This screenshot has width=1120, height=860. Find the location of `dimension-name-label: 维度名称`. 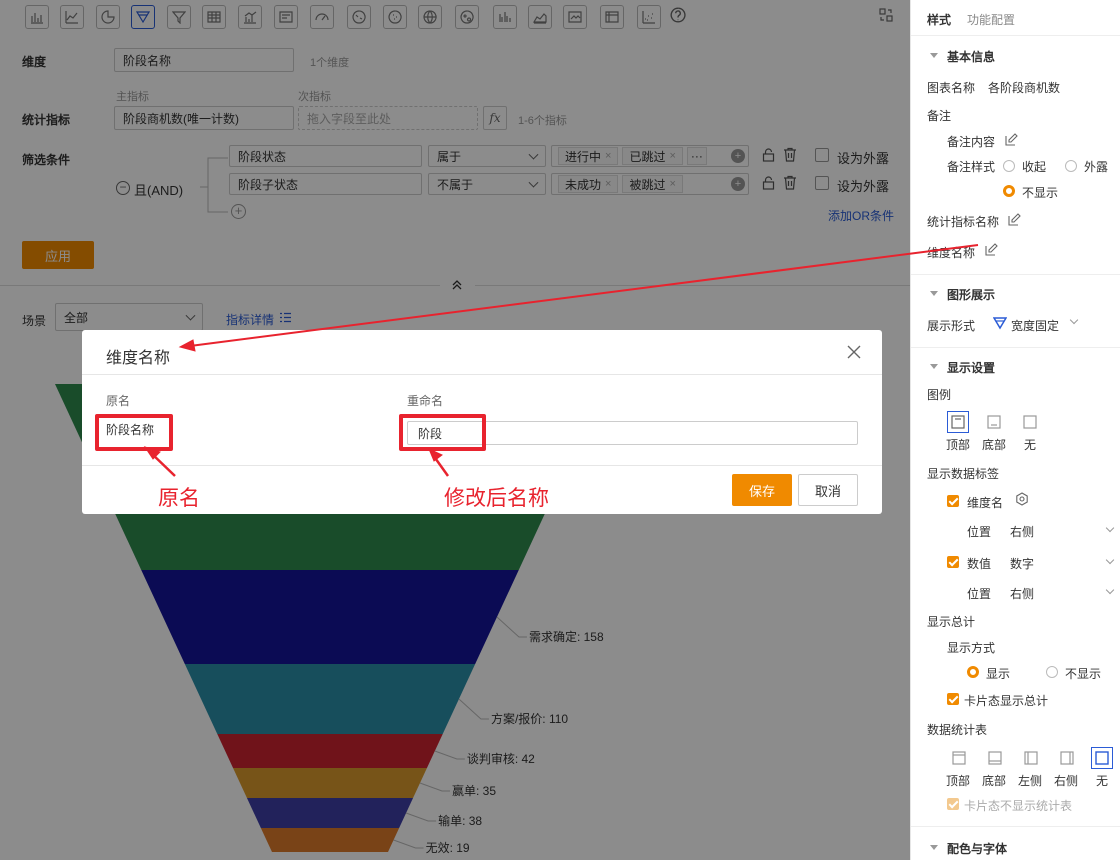

dimension-name-label: 维度名称 is located at coordinates (951, 253).